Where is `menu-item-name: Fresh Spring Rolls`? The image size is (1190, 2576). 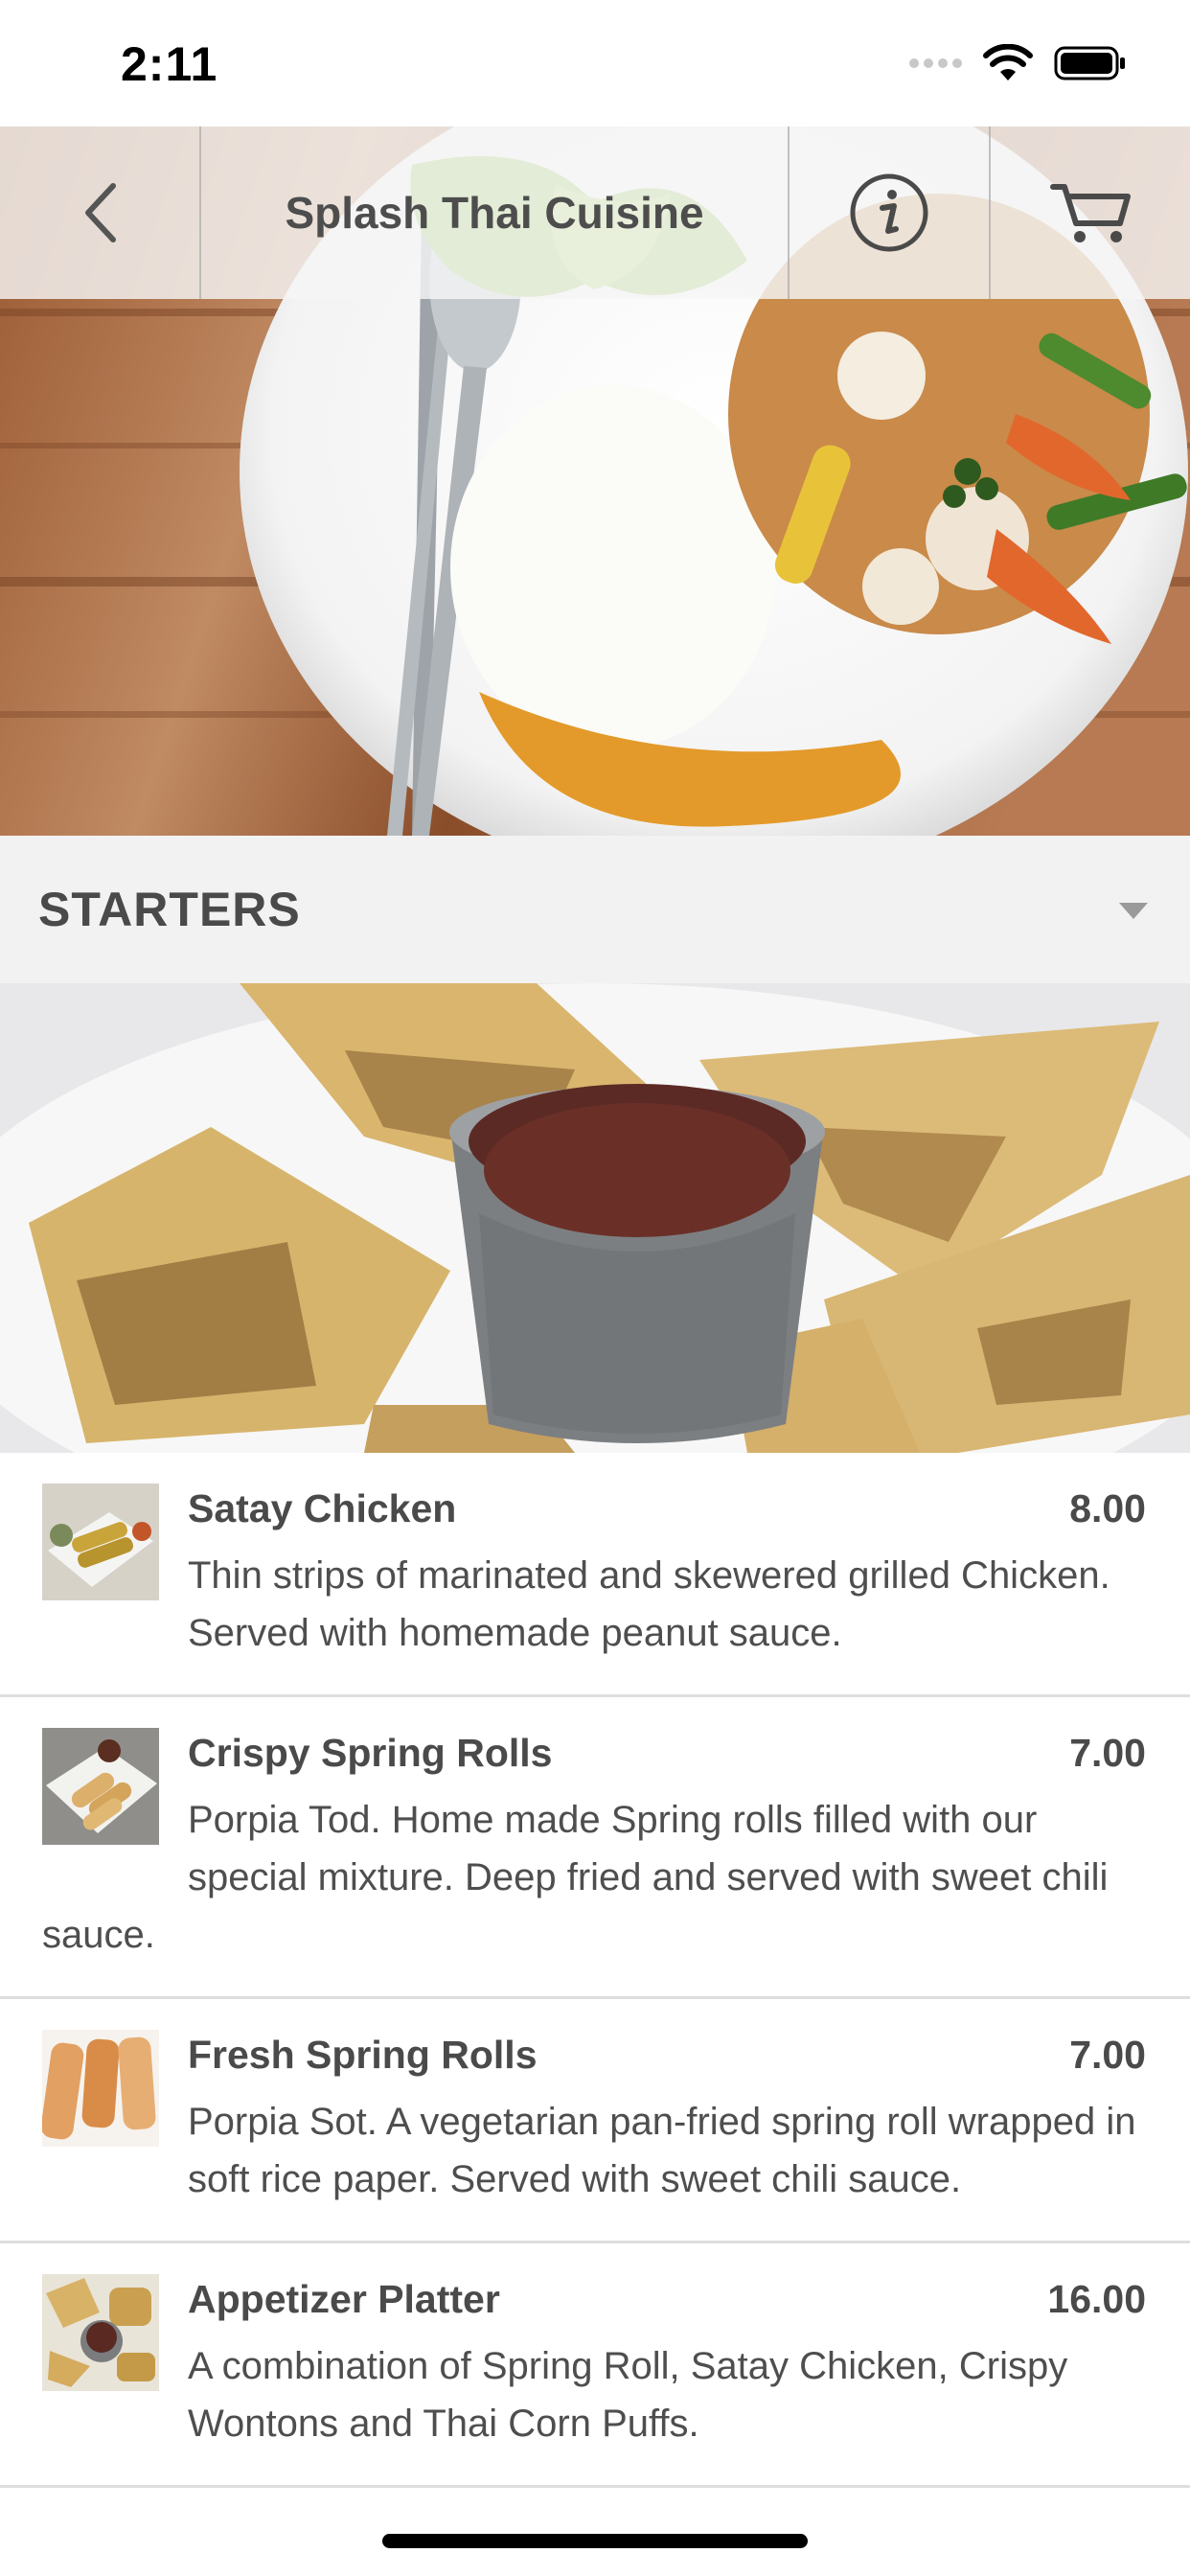
menu-item-name: Fresh Spring Rolls is located at coordinates (363, 2055).